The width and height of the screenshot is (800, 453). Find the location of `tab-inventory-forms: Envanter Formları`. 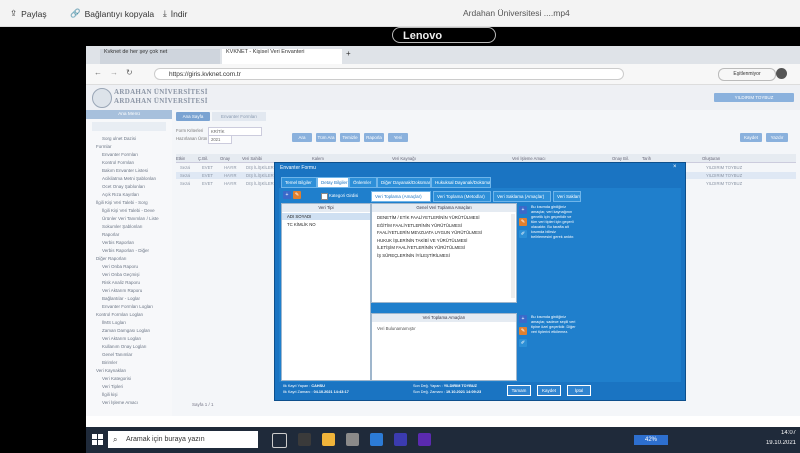

tab-inventory-forms: Envanter Formları is located at coordinates (239, 116).